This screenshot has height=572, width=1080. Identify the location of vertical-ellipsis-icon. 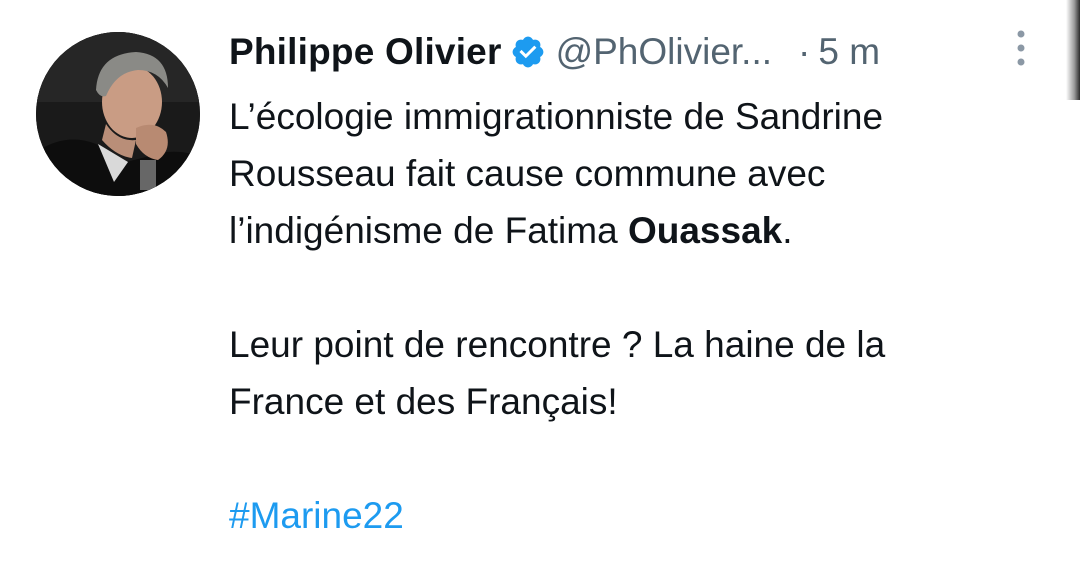
(1021, 48).